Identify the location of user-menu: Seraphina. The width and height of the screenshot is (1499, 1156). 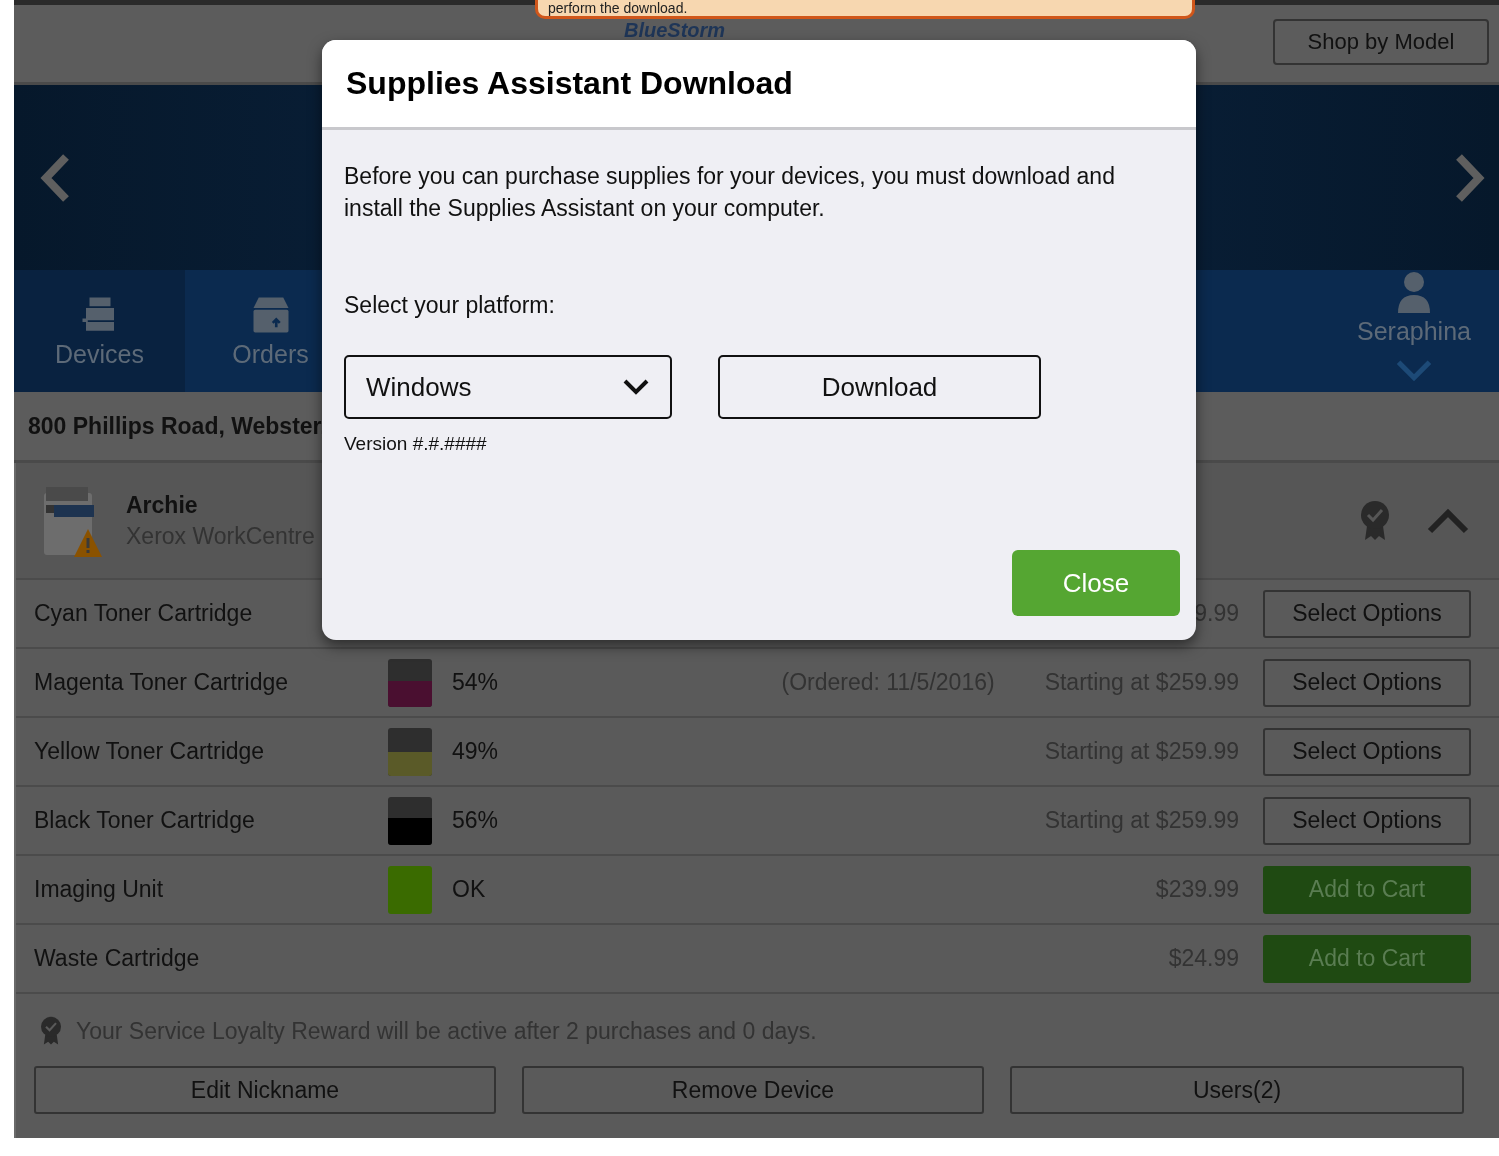
(1414, 331).